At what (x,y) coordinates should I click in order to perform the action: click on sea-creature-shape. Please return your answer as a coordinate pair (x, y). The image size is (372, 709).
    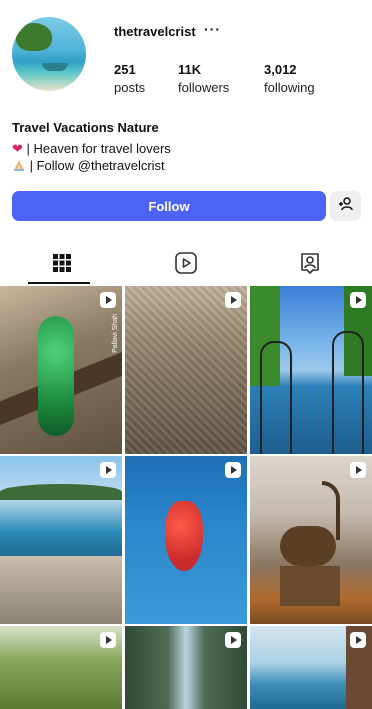
    Looking at the image, I should click on (184, 536).